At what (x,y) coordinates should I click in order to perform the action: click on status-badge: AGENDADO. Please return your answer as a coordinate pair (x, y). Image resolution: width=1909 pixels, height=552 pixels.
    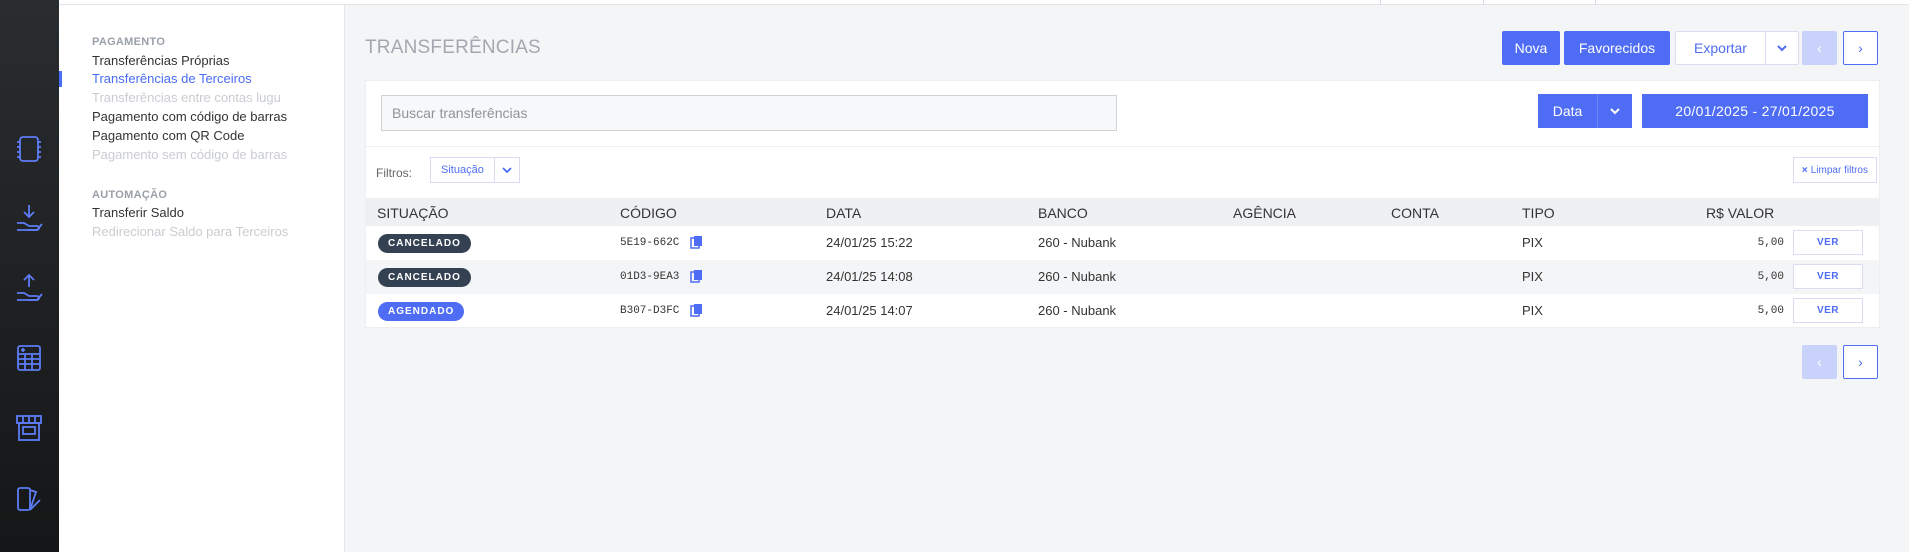
    Looking at the image, I should click on (421, 311).